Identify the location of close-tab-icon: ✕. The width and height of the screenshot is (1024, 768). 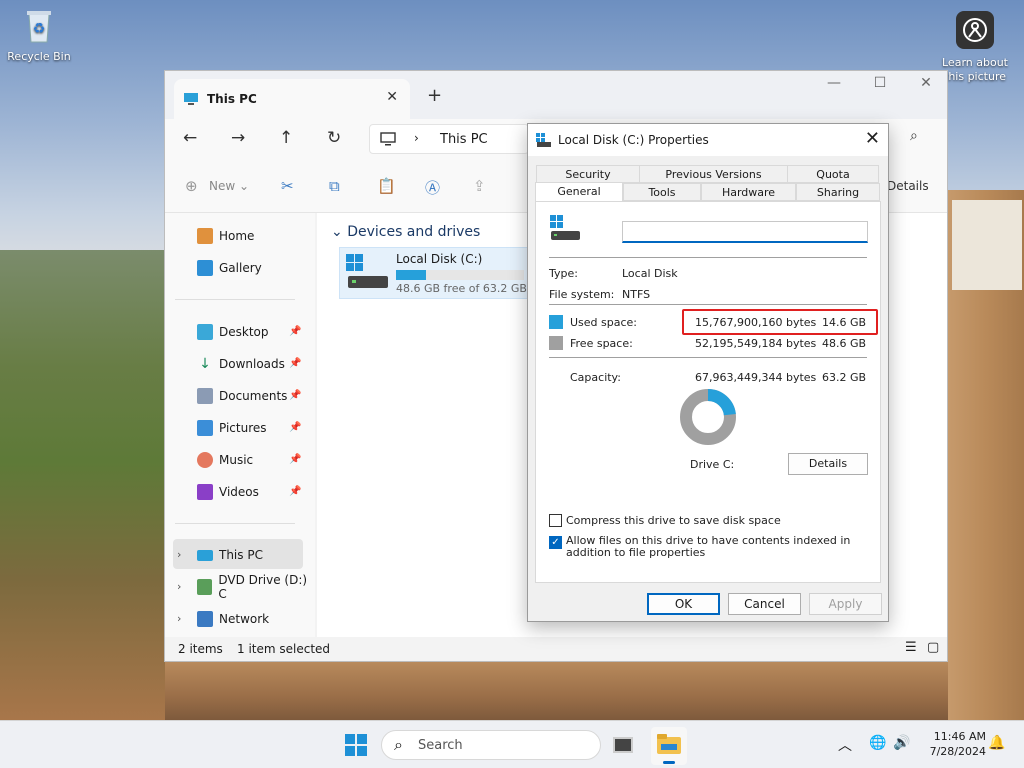
(392, 97).